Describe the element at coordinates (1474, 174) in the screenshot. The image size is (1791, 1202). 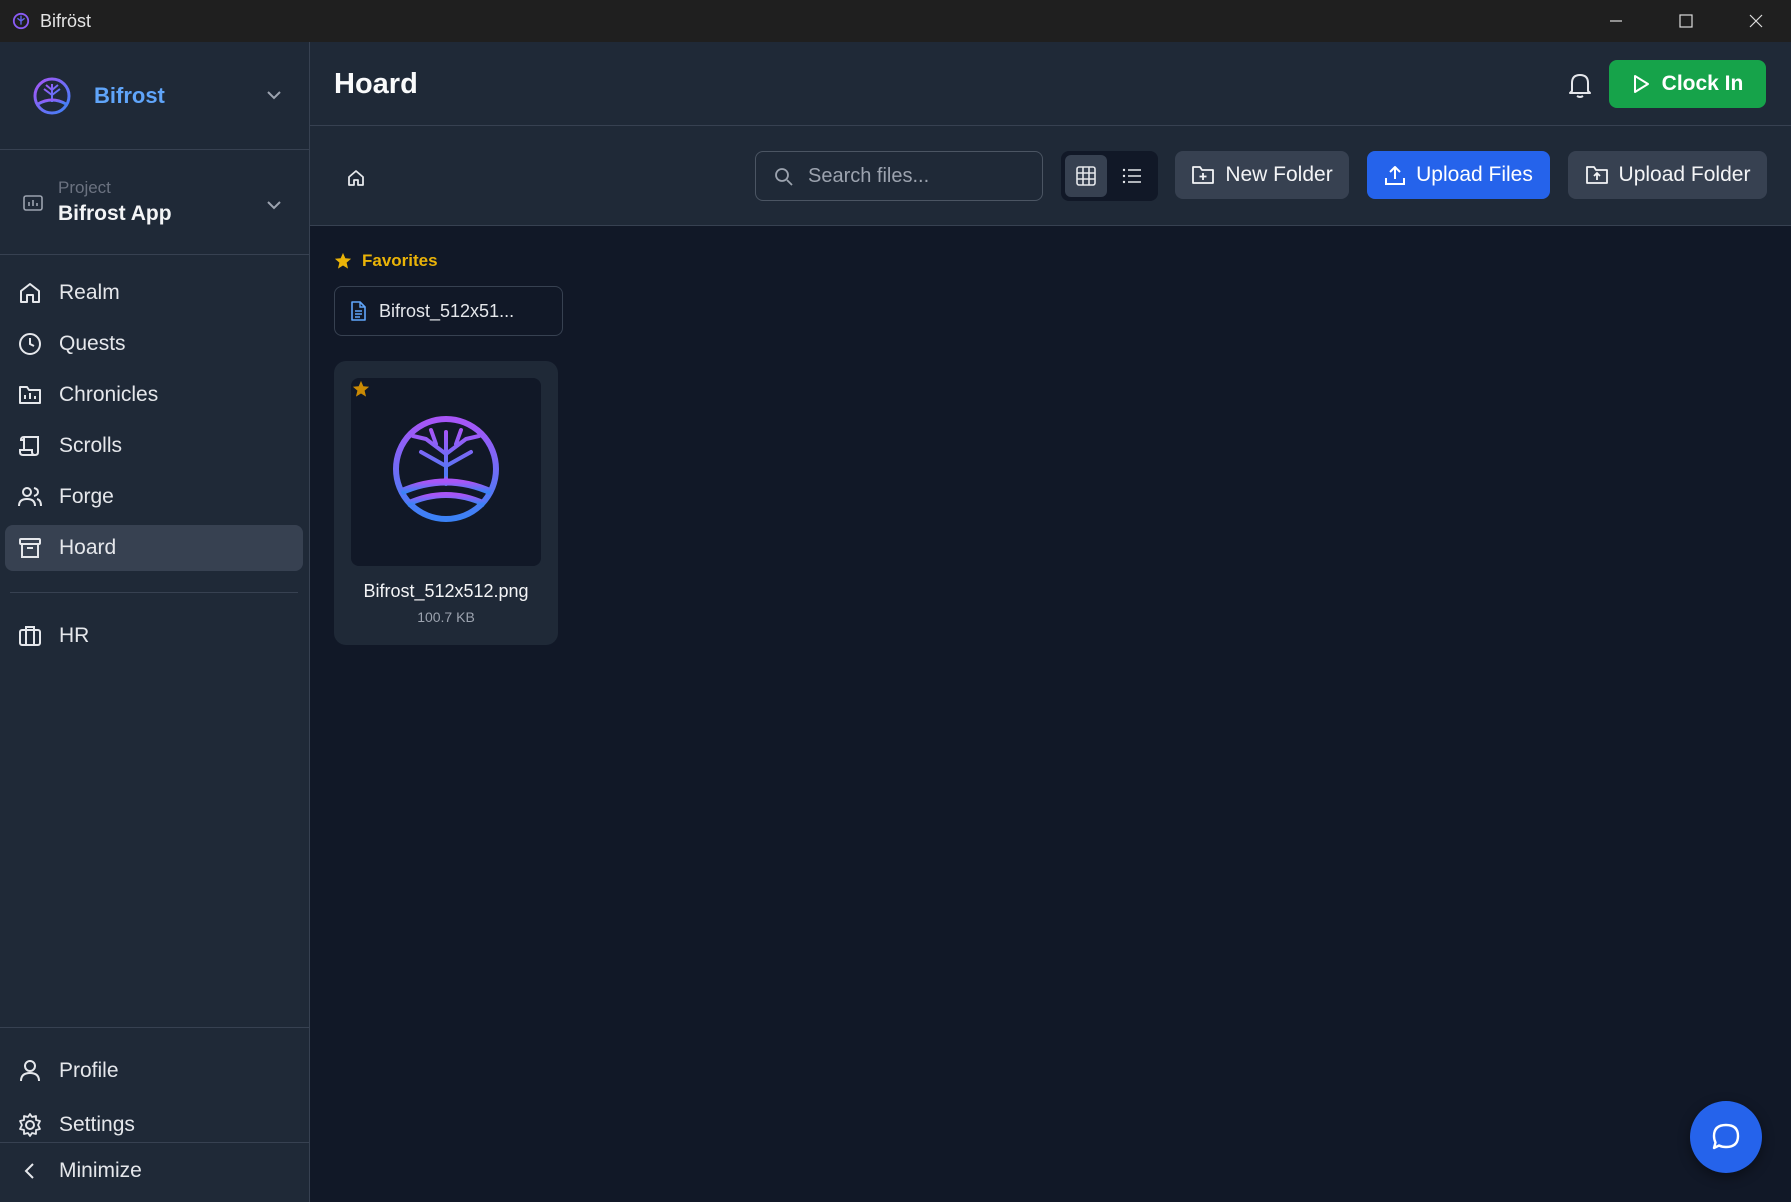
I see `upload-files-label: Upload Files` at that location.